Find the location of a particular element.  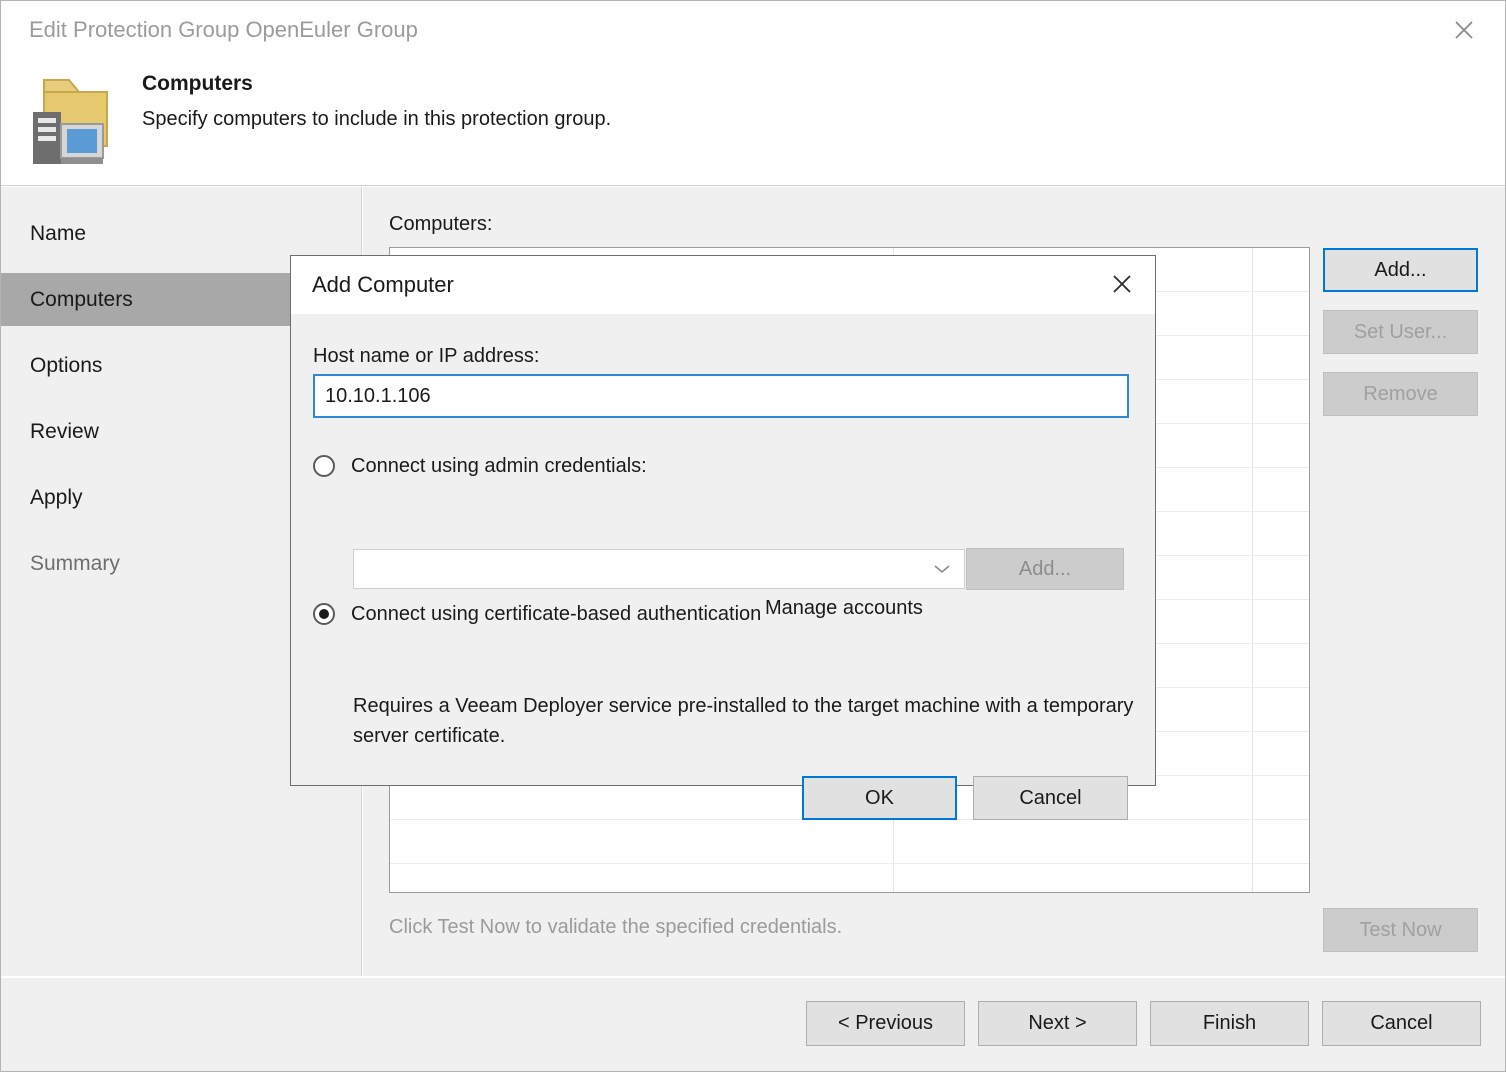

finish-button: Finish is located at coordinates (1229, 1023).